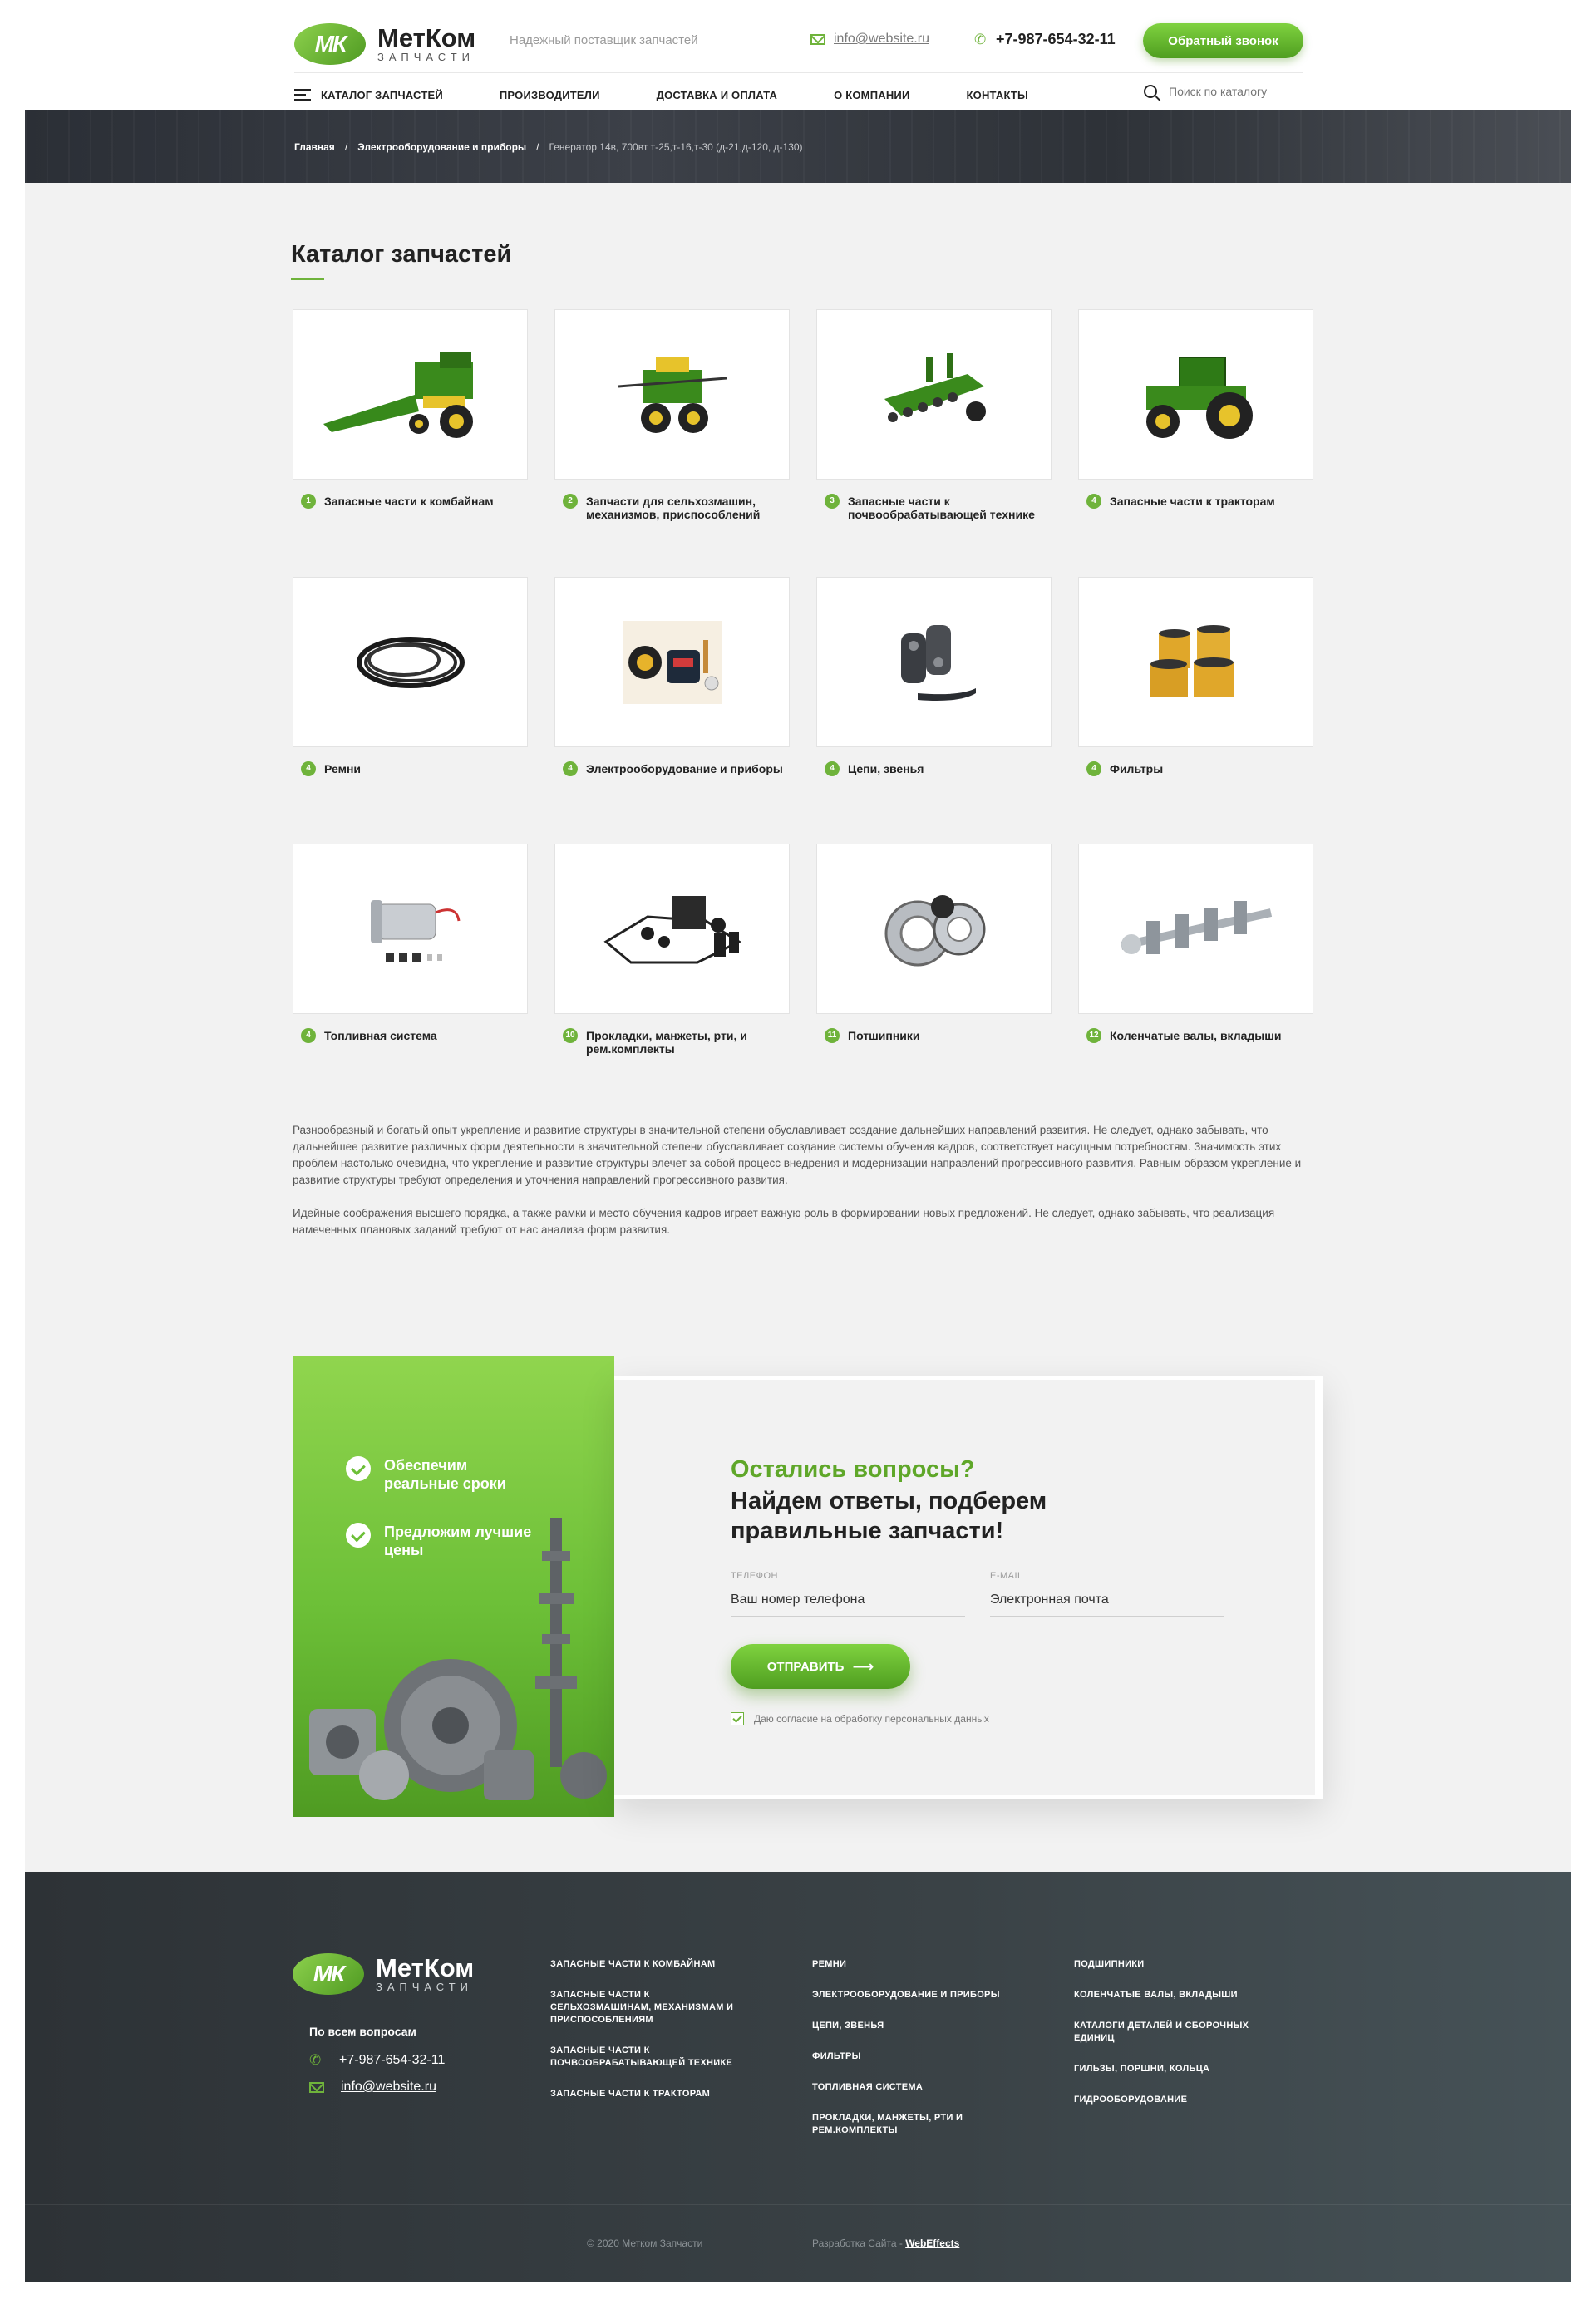 The width and height of the screenshot is (1596, 2299). What do you see at coordinates (907, 2056) in the screenshot?
I see `footer-link: Фильтры` at bounding box center [907, 2056].